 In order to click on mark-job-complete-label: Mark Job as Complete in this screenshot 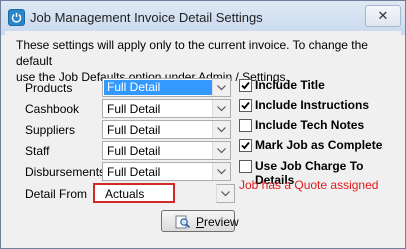, I will do `click(318, 145)`.